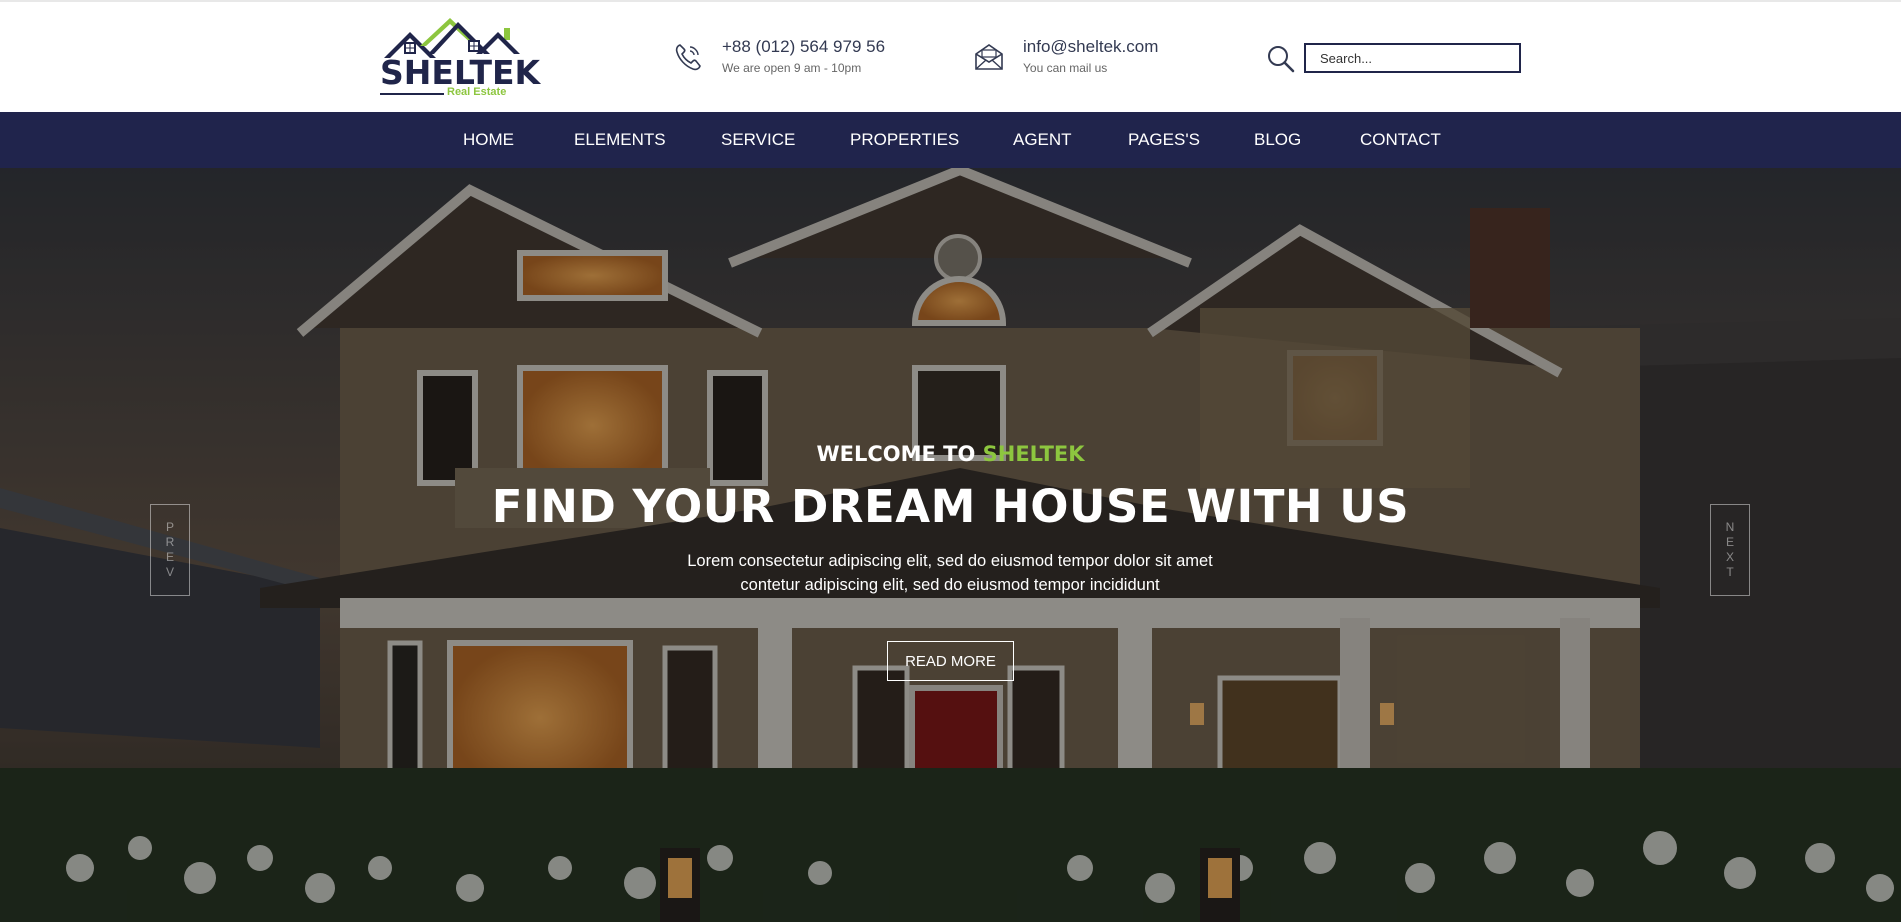 The image size is (1901, 922). Describe the element at coordinates (1065, 68) in the screenshot. I see `email-note: You can mail us` at that location.